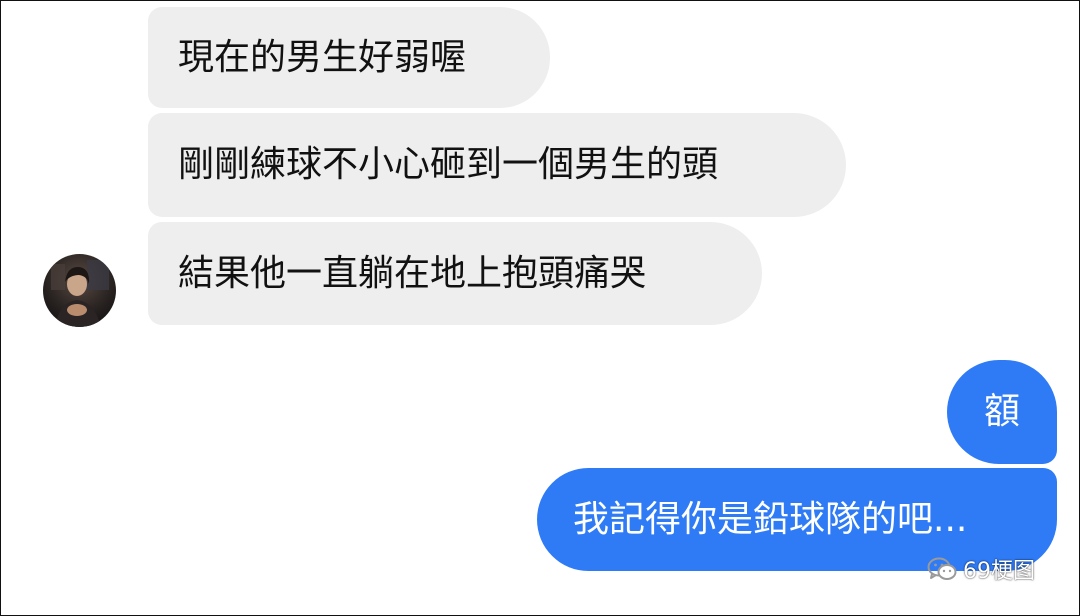 The width and height of the screenshot is (1080, 616). Describe the element at coordinates (412, 273) in the screenshot. I see `message-text: 結果他一直躺在地上抱頭痛哭` at that location.